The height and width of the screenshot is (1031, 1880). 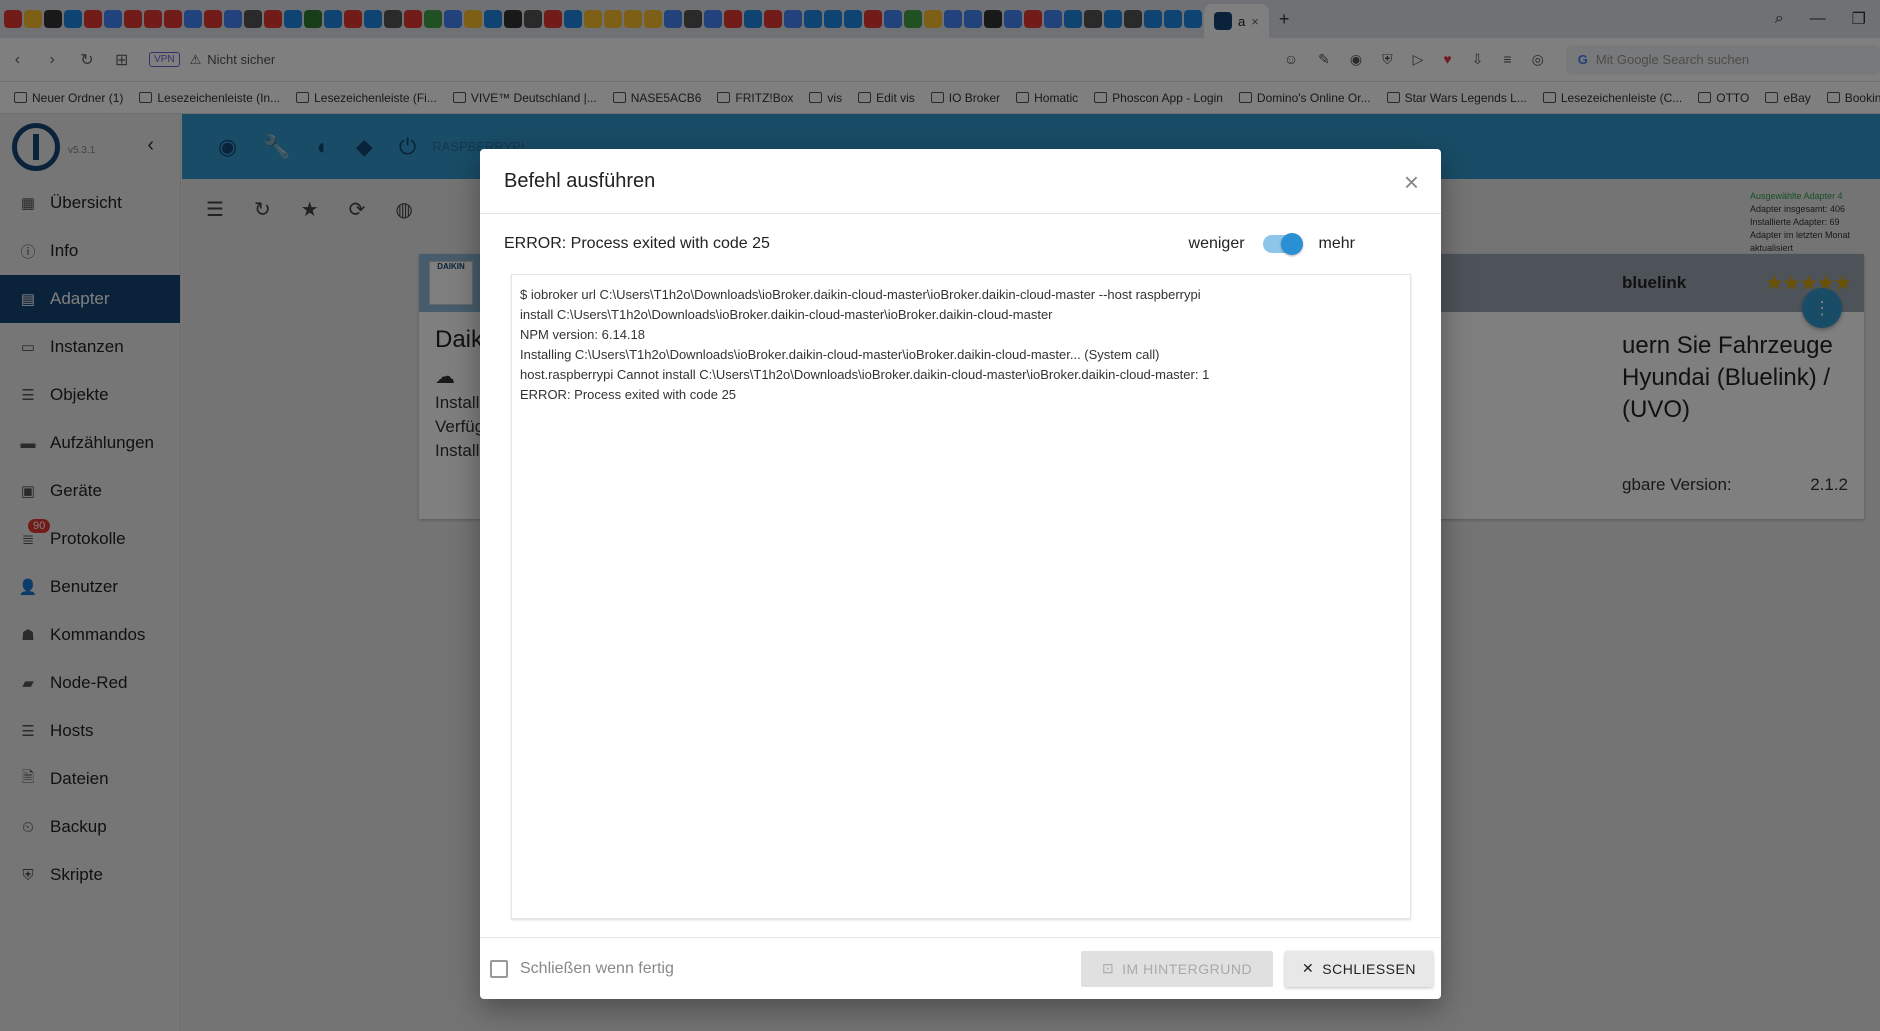 What do you see at coordinates (1216, 243) in the screenshot?
I see `toggle-less-label: weniger` at bounding box center [1216, 243].